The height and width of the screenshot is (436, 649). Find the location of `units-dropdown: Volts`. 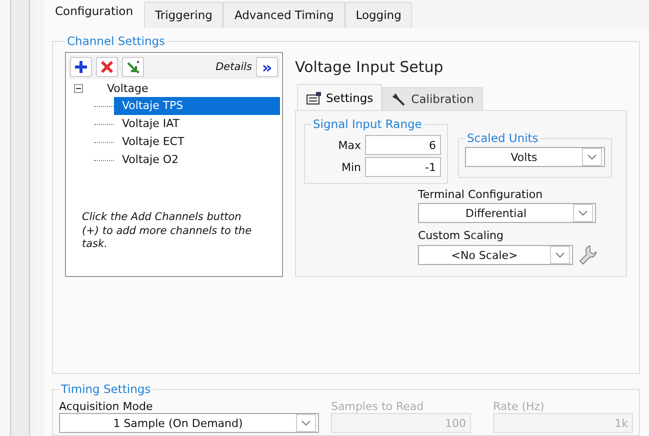

units-dropdown: Volts is located at coordinates (535, 157).